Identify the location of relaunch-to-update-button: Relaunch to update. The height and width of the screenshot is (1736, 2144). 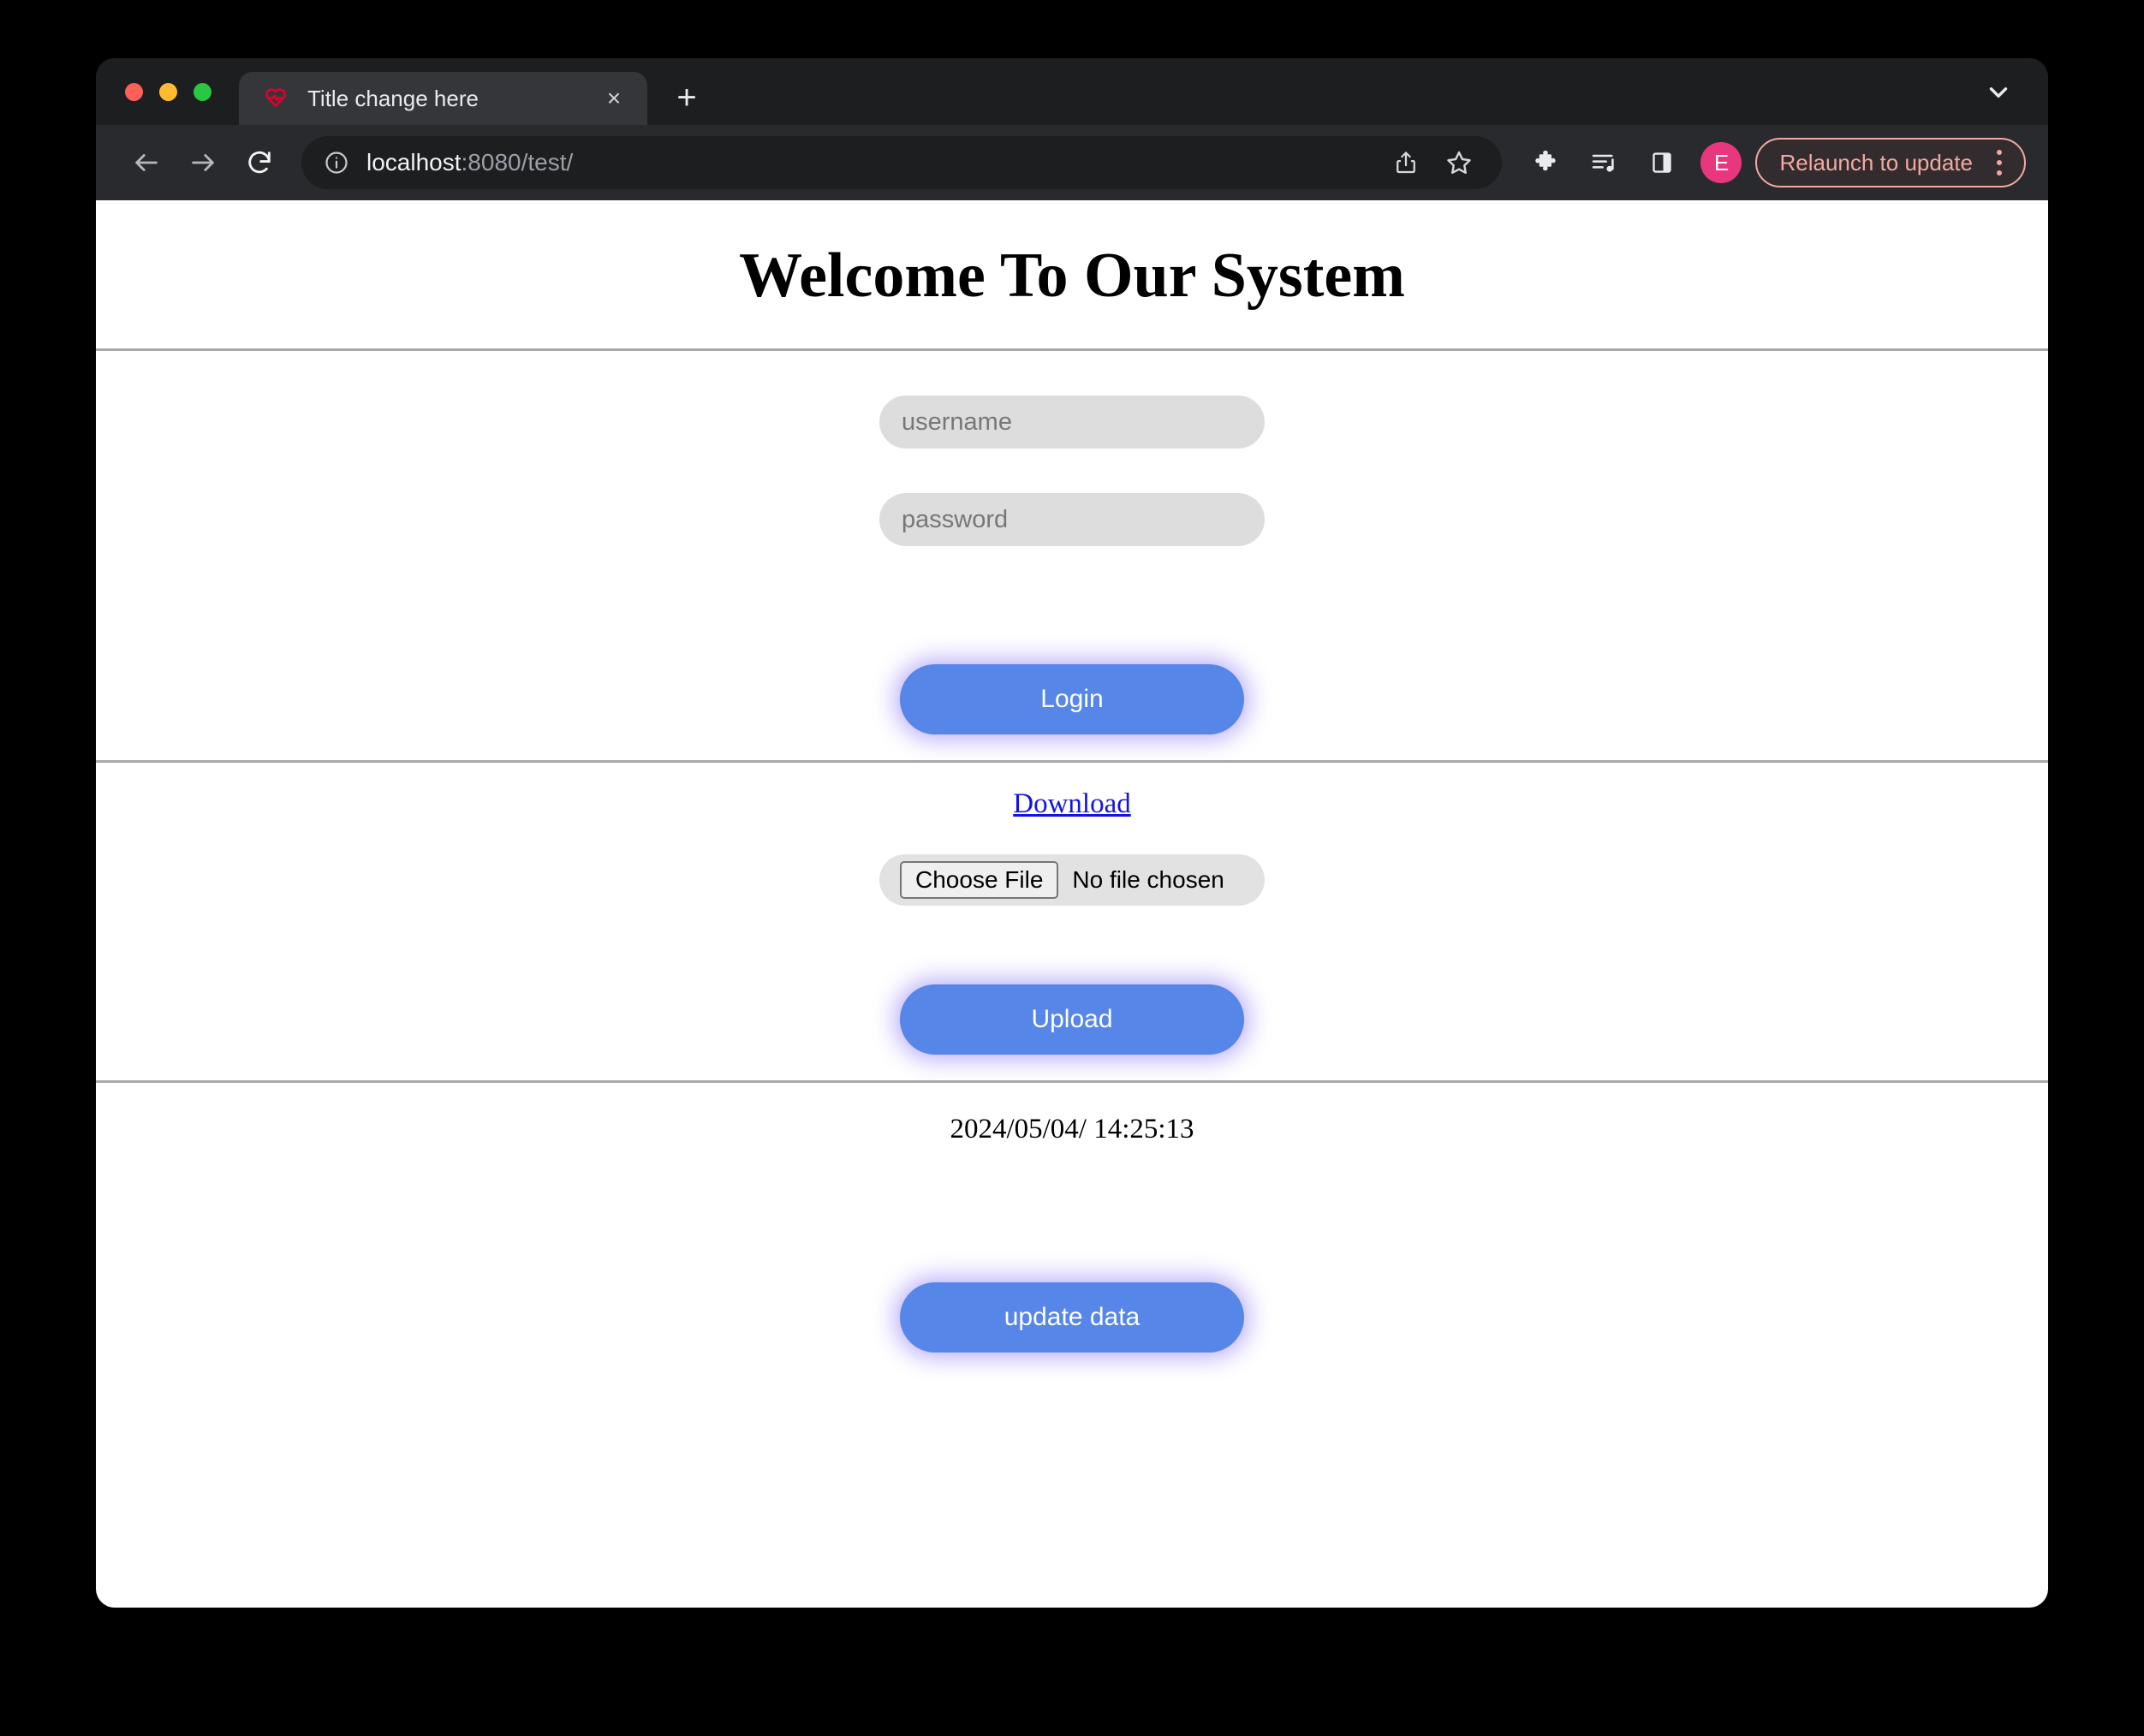
(1891, 163).